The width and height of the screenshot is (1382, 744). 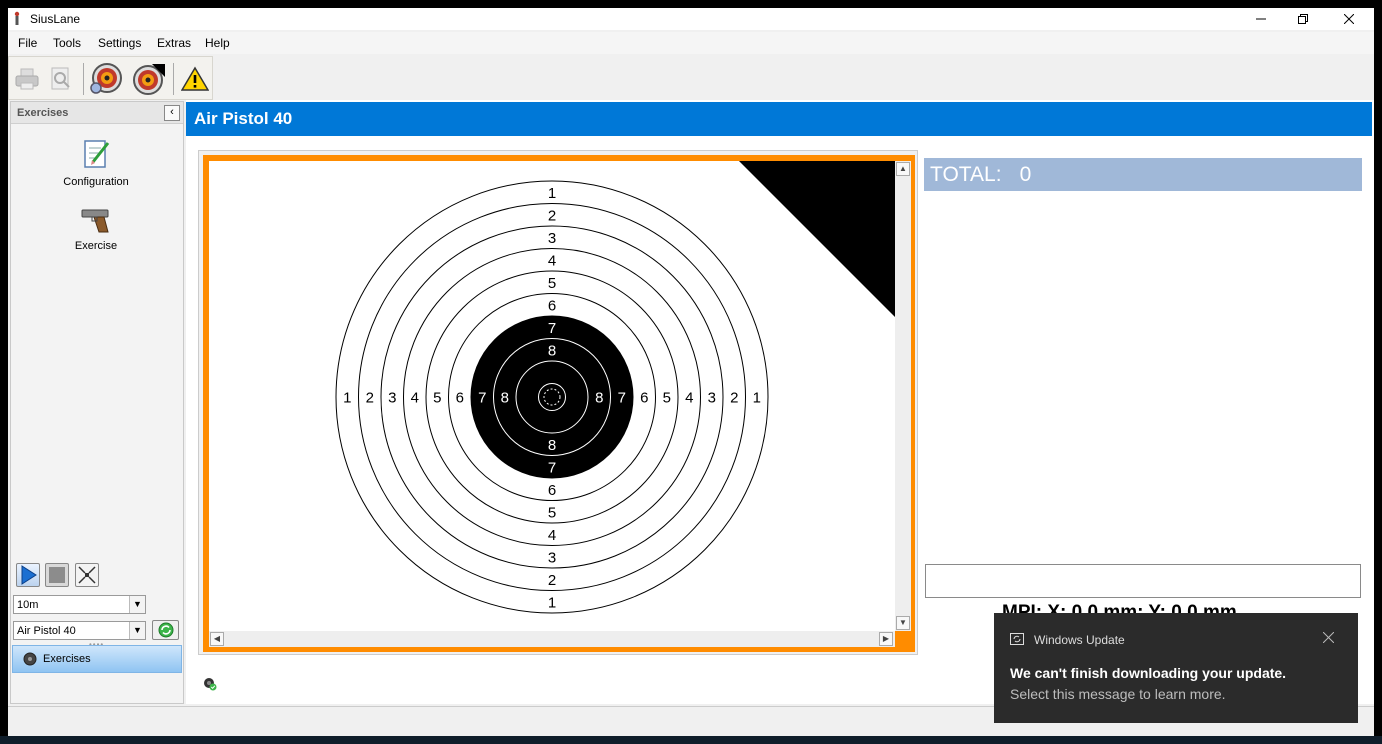 I want to click on scroll-down-icon: ▼, so click(x=903, y=623).